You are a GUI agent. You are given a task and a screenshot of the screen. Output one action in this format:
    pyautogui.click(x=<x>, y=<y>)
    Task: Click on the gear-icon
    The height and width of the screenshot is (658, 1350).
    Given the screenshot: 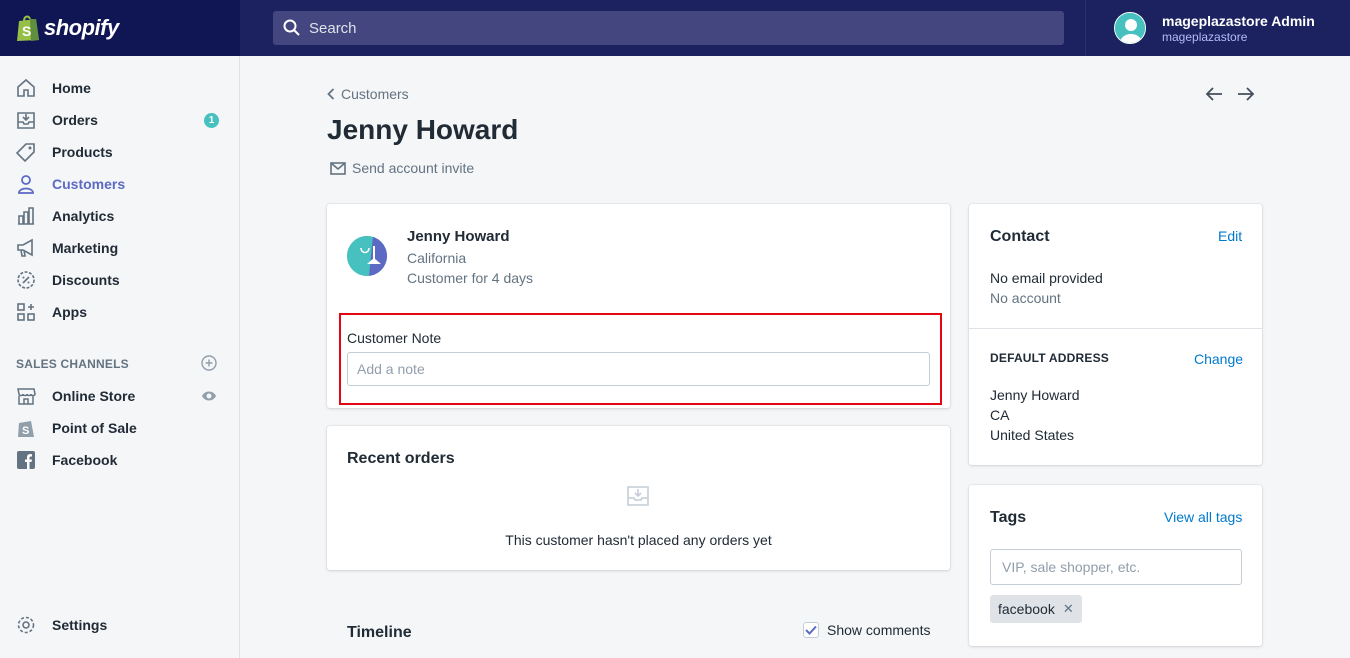 What is the action you would take?
    pyautogui.click(x=26, y=625)
    